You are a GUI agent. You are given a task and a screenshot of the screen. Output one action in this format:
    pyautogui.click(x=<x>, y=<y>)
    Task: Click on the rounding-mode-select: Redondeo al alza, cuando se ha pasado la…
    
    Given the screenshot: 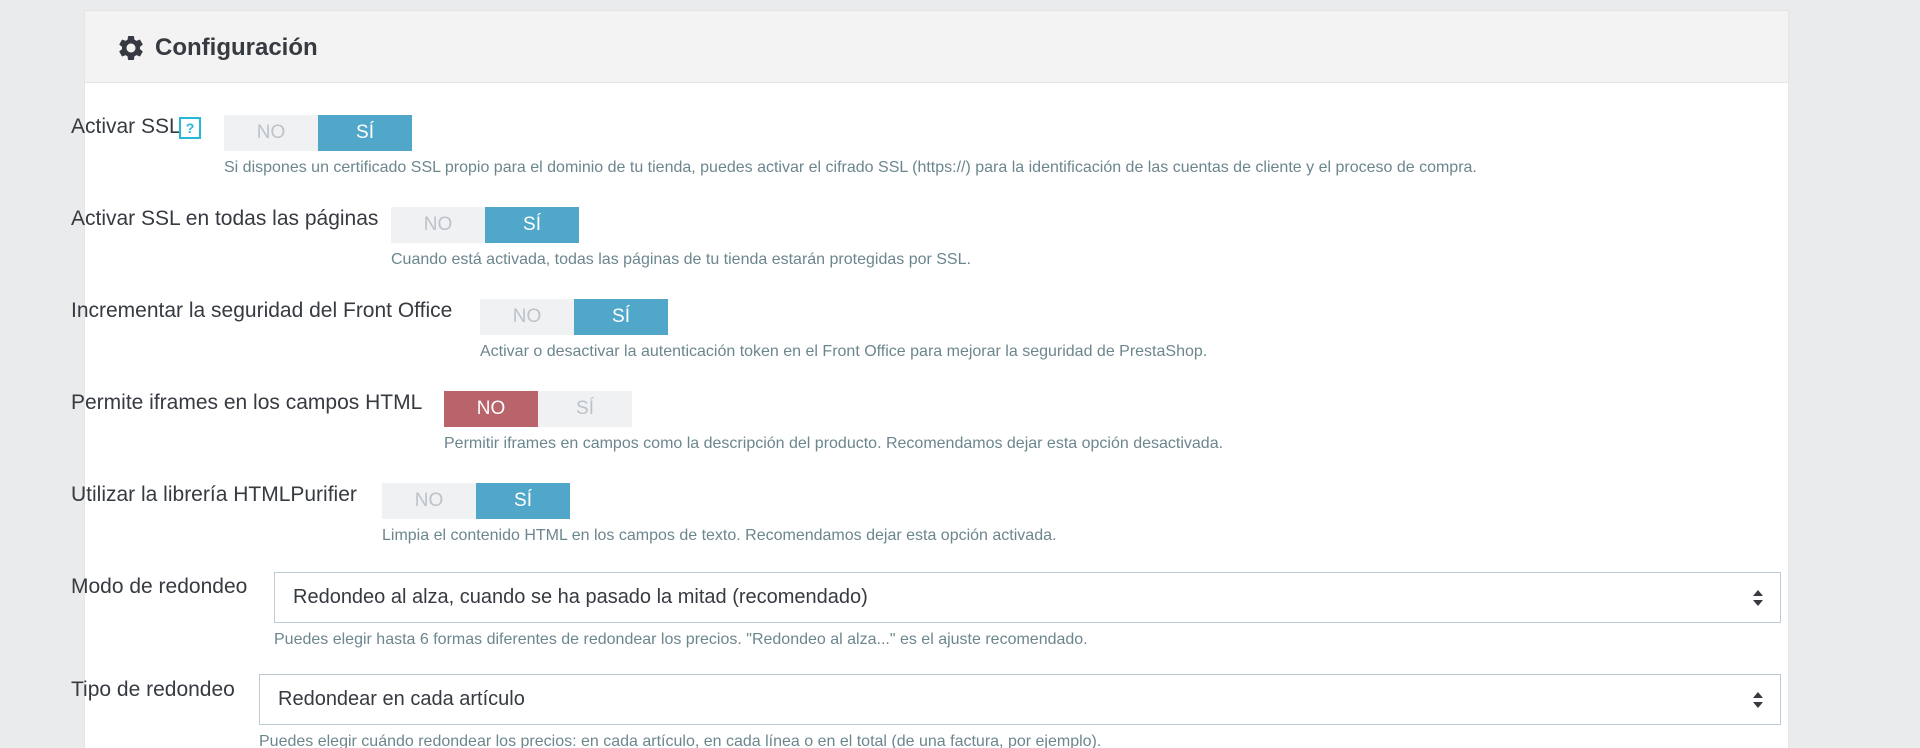 What is the action you would take?
    pyautogui.click(x=1027, y=597)
    